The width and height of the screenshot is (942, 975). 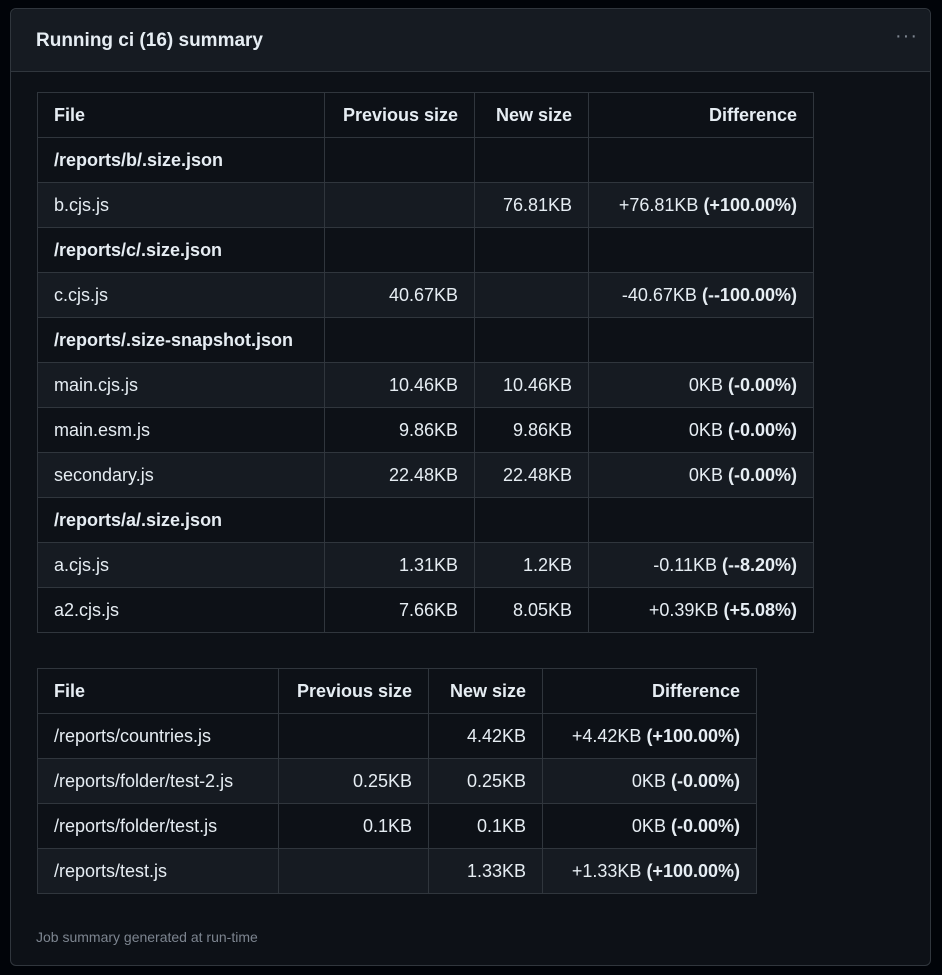 I want to click on difference-percent: (--100.00%), so click(x=749, y=294).